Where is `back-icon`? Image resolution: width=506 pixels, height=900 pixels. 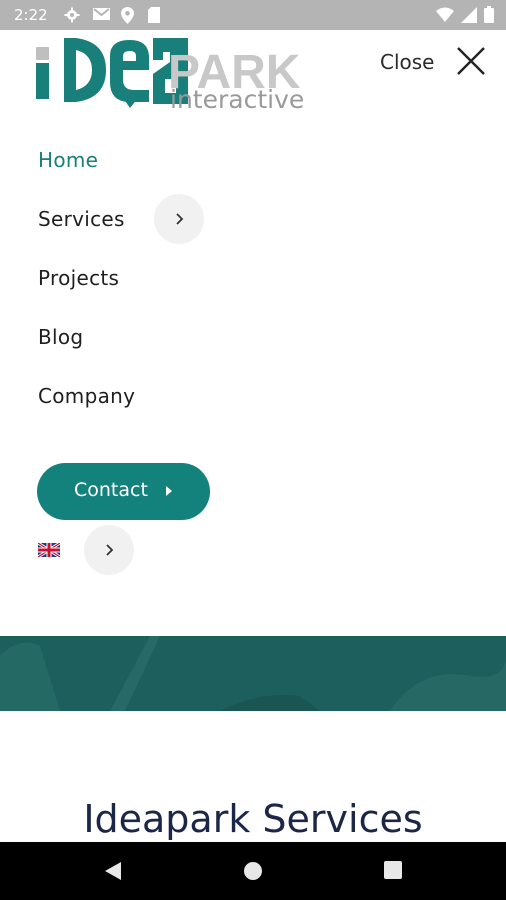
back-icon is located at coordinates (113, 873).